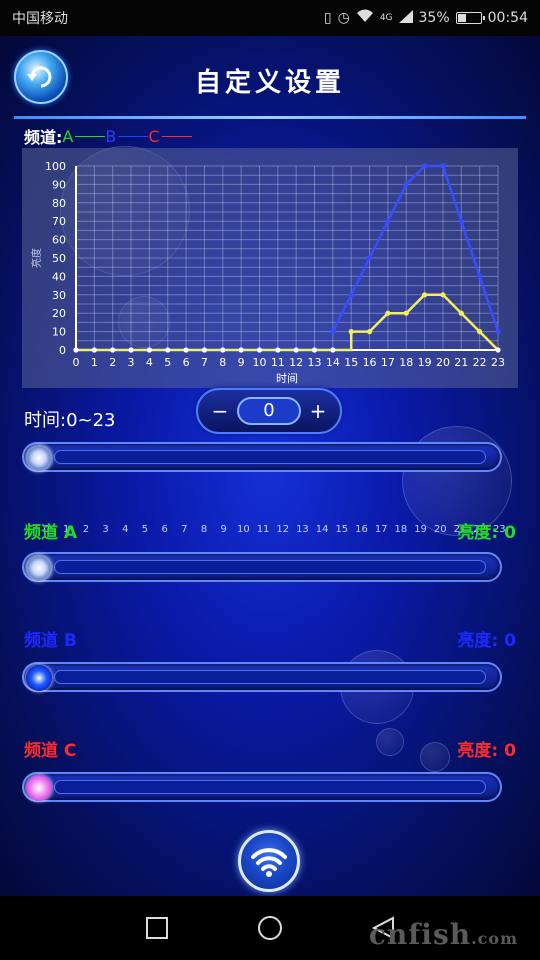 The image size is (540, 960). What do you see at coordinates (269, 861) in the screenshot?
I see `wifi-connect-button` at bounding box center [269, 861].